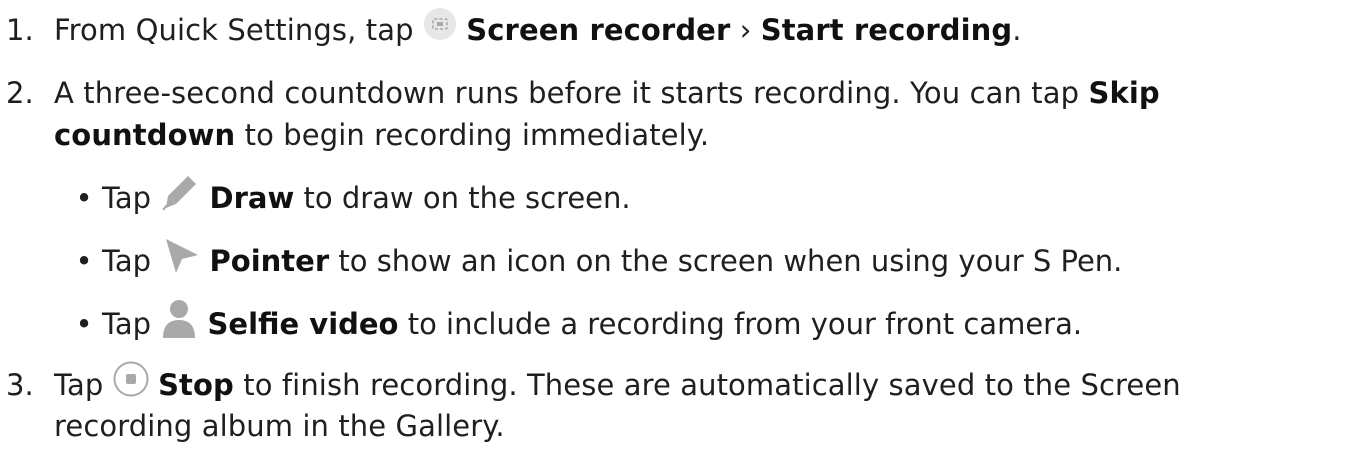 The width and height of the screenshot is (1346, 466). I want to click on step-3-line-2: recording album in the Gallery., so click(279, 426).